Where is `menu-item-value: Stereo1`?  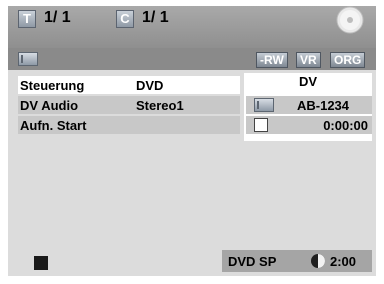 menu-item-value: Stereo1 is located at coordinates (160, 105).